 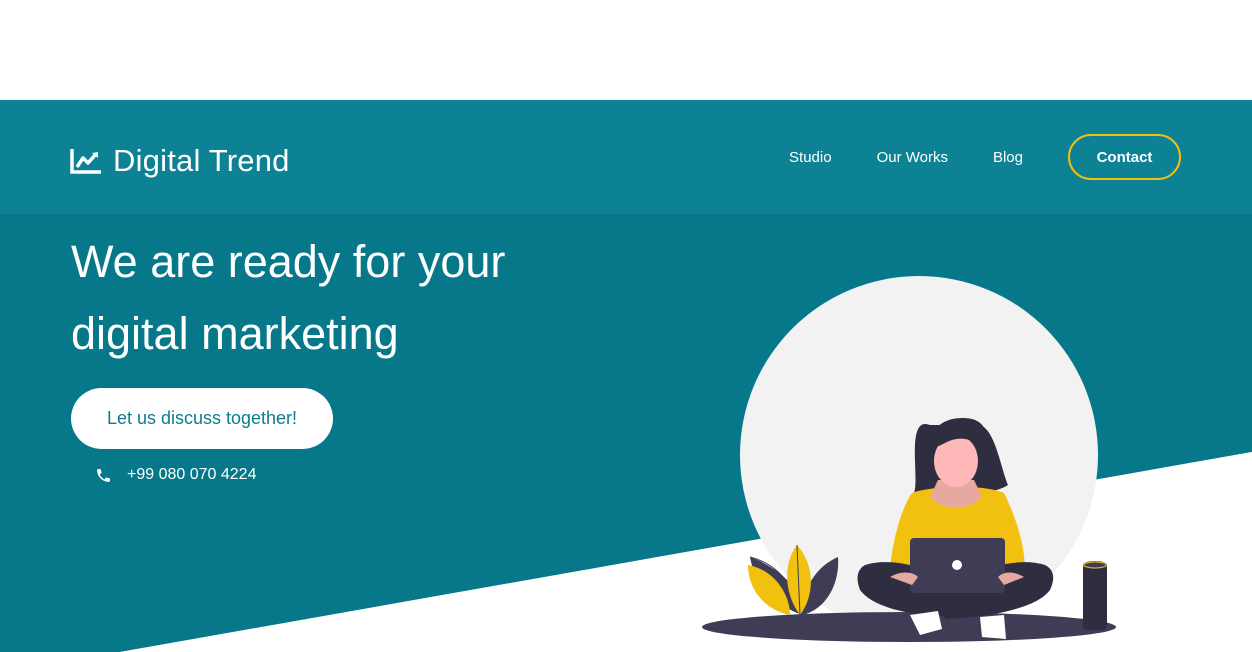 What do you see at coordinates (85, 161) in the screenshot?
I see `trend-chart-icon` at bounding box center [85, 161].